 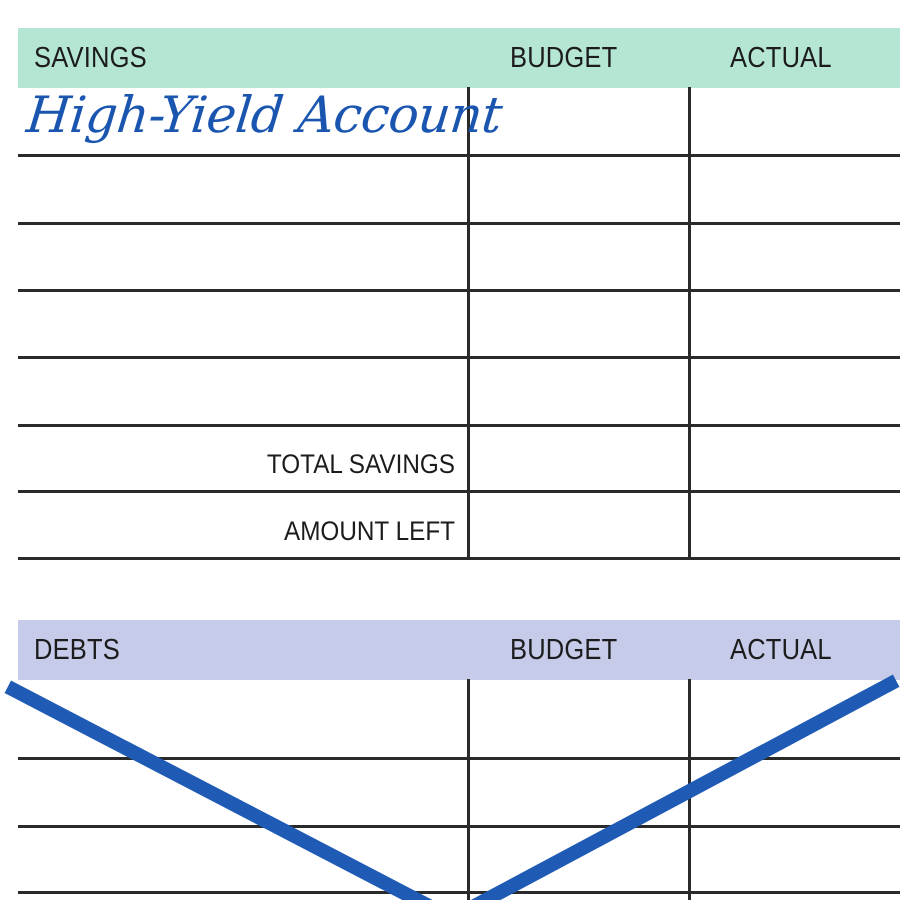 What do you see at coordinates (781, 650) in the screenshot?
I see `debts-header-actual: ACTUAL` at bounding box center [781, 650].